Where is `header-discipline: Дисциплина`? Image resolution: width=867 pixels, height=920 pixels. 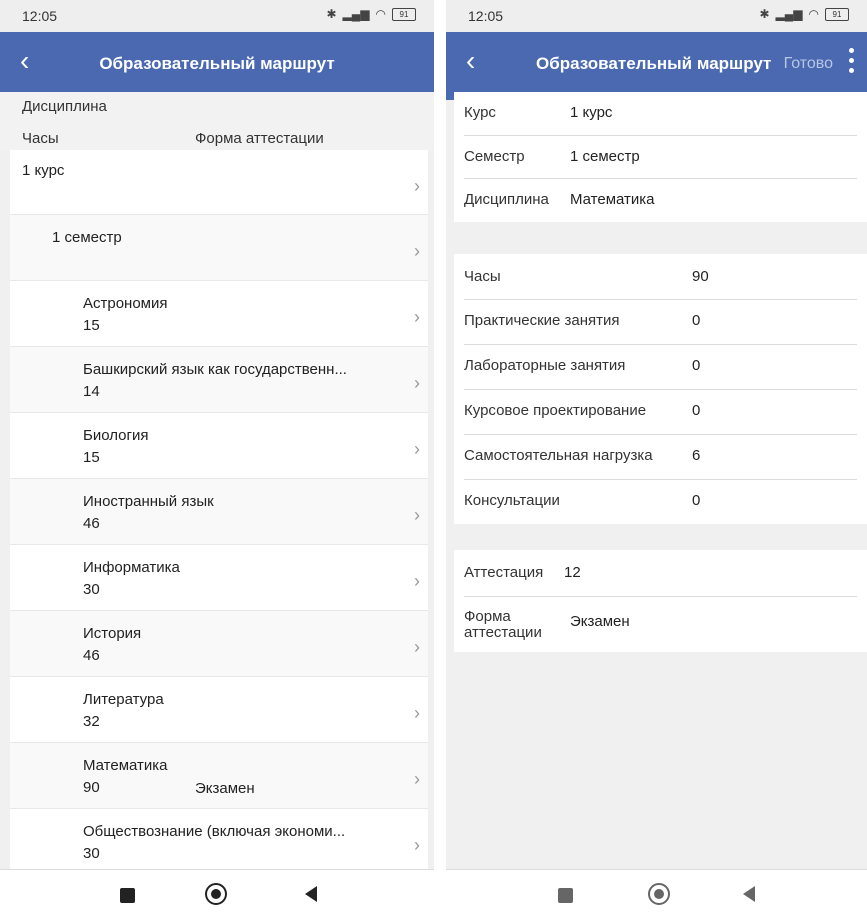 header-discipline: Дисциплина is located at coordinates (64, 106).